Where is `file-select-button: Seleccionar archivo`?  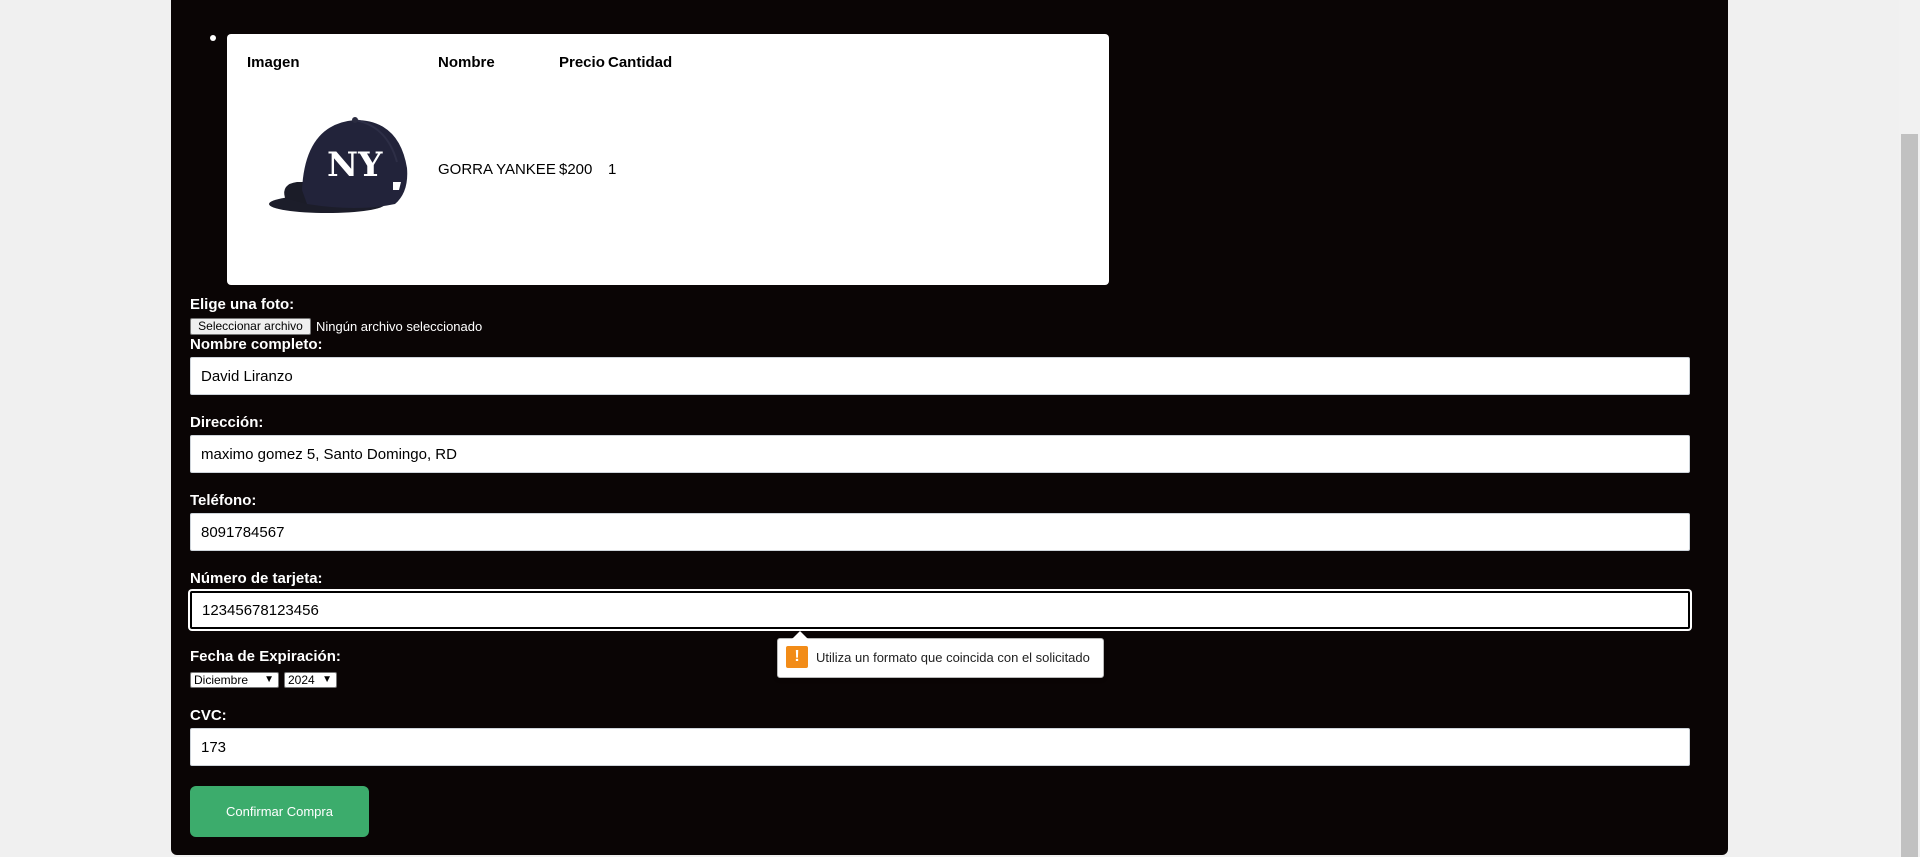 file-select-button: Seleccionar archivo is located at coordinates (250, 326).